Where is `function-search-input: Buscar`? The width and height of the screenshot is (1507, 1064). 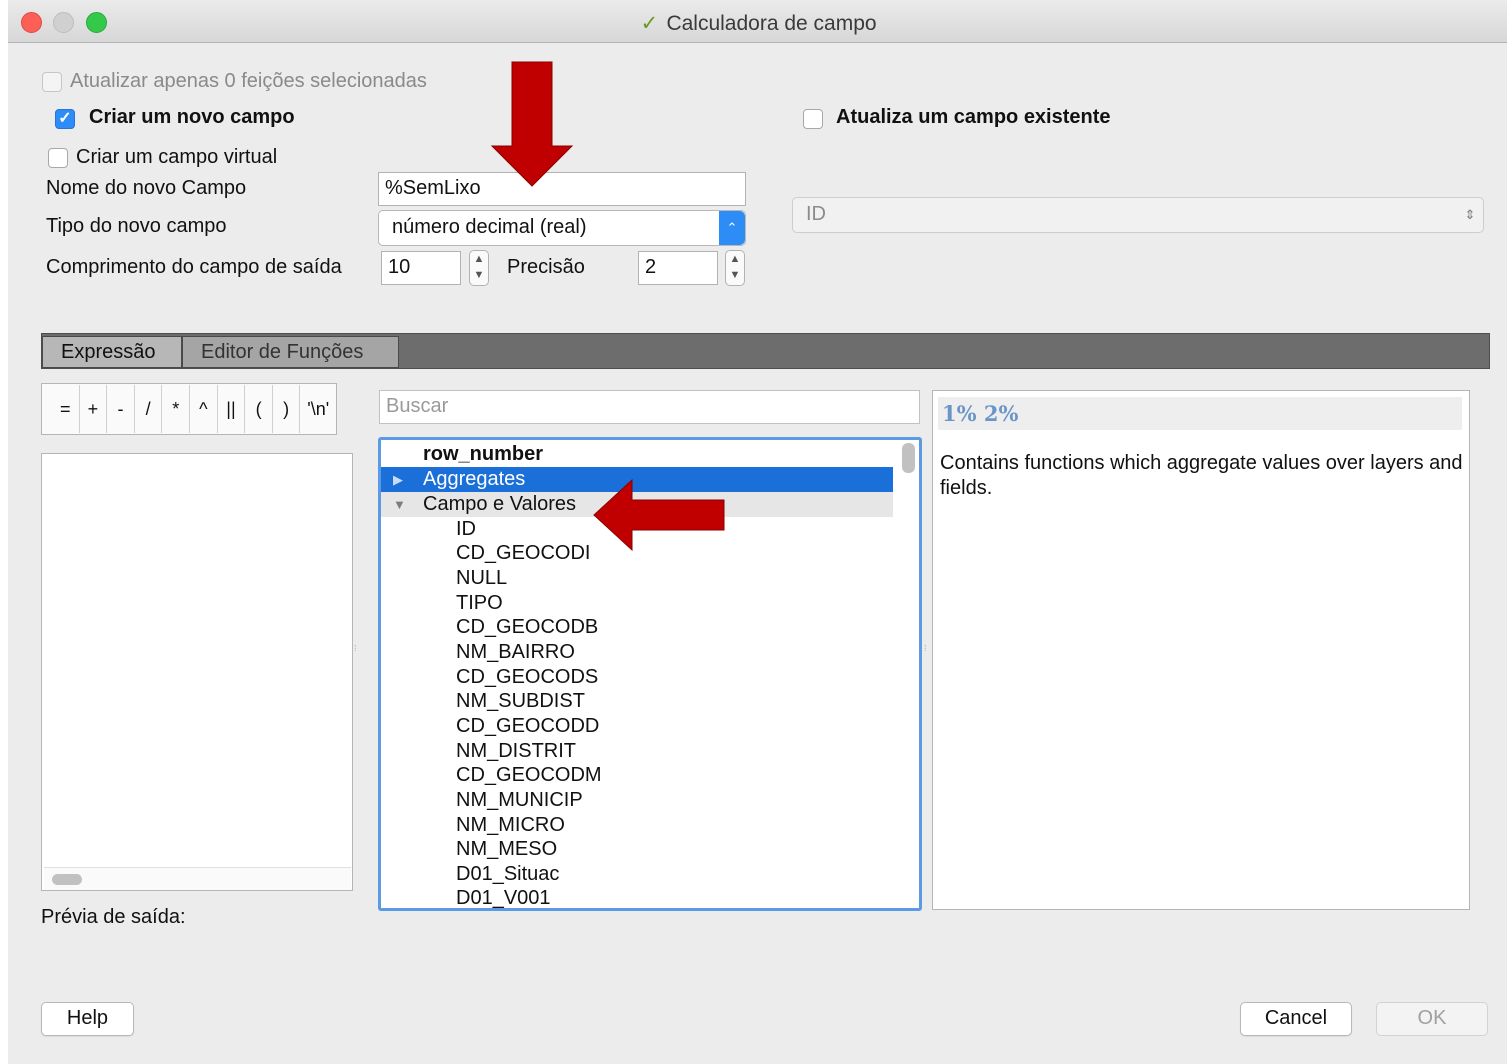
function-search-input: Buscar is located at coordinates (649, 407).